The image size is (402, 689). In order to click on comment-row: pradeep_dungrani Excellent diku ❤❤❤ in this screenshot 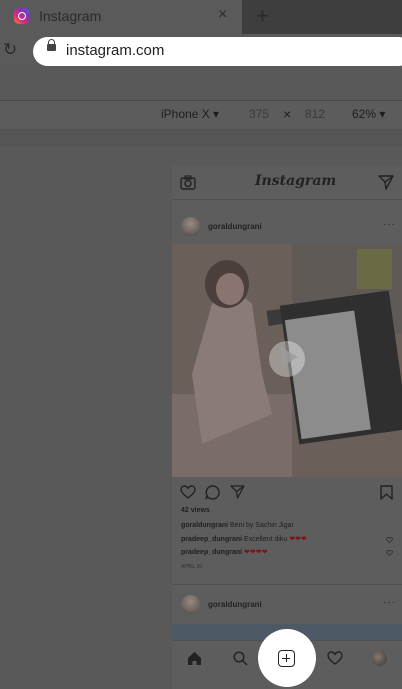, I will do `click(244, 539)`.